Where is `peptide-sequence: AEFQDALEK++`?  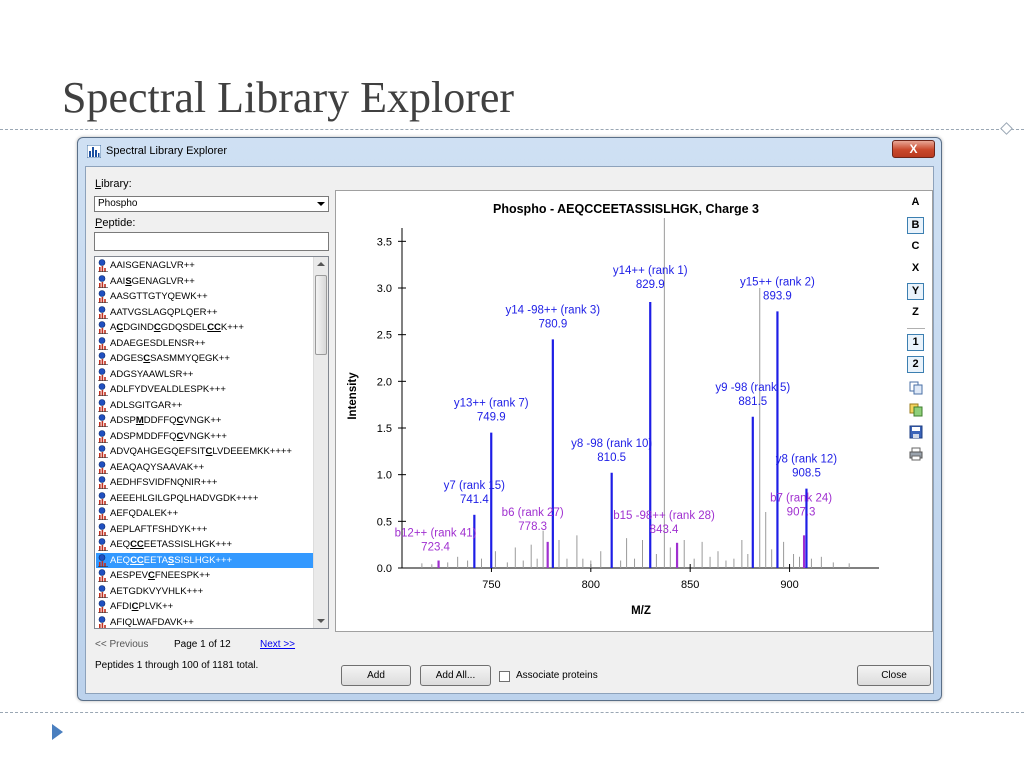
peptide-sequence: AEFQDALEK++ is located at coordinates (144, 513).